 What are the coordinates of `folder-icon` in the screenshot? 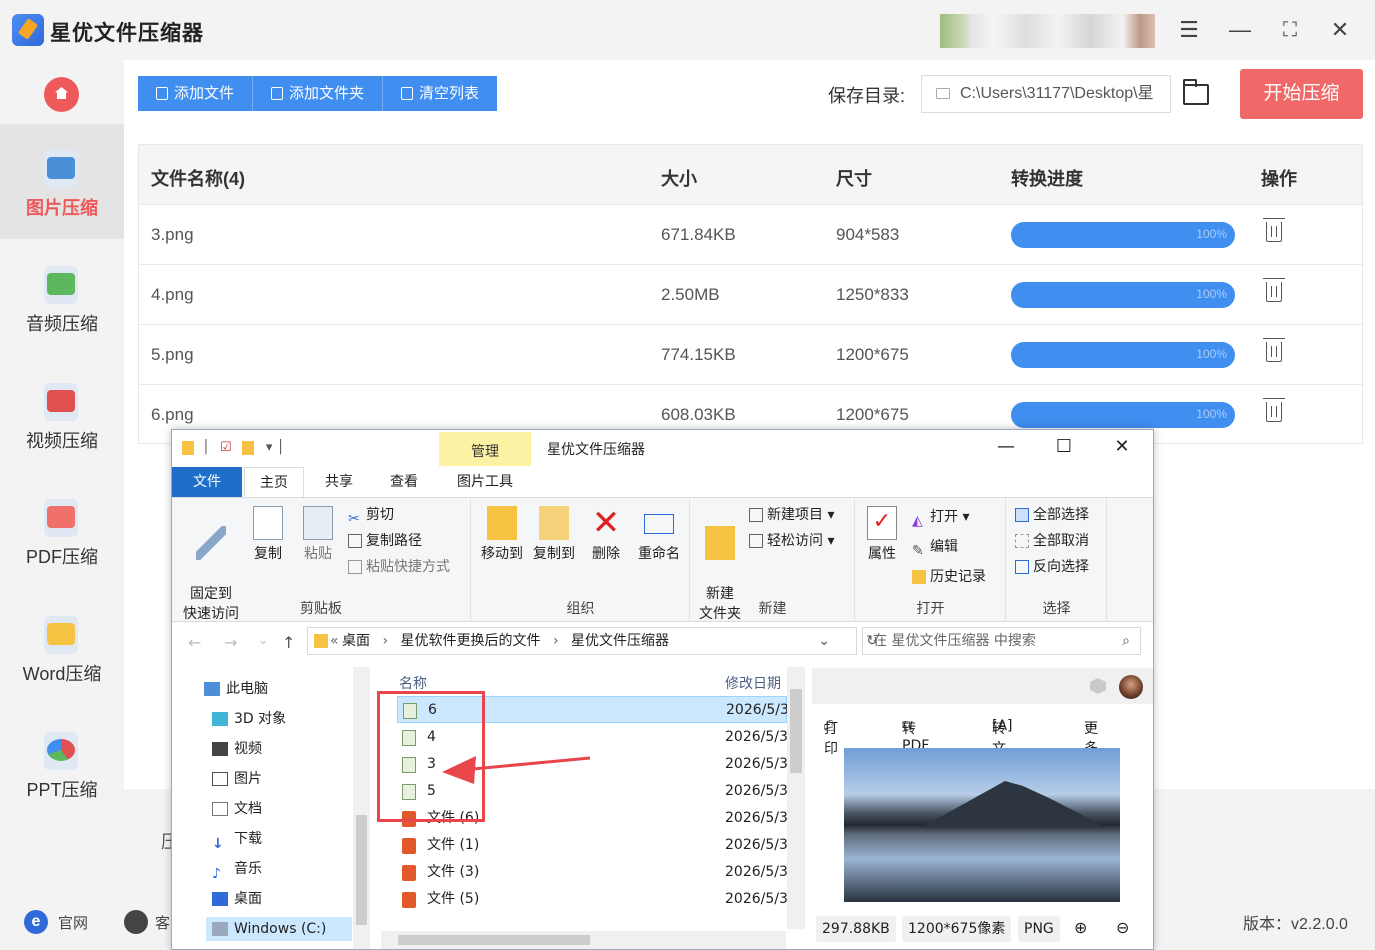 It's located at (188, 447).